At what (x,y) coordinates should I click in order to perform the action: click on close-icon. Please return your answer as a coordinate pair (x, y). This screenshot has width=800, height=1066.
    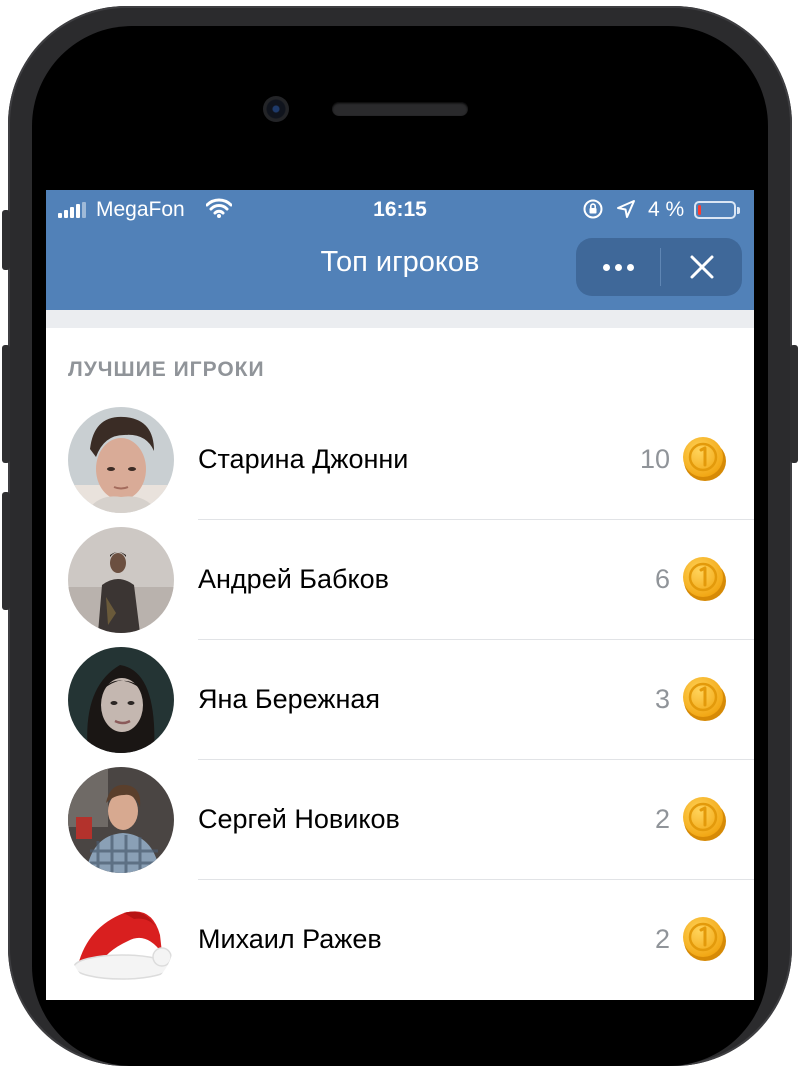
    Looking at the image, I should click on (702, 267).